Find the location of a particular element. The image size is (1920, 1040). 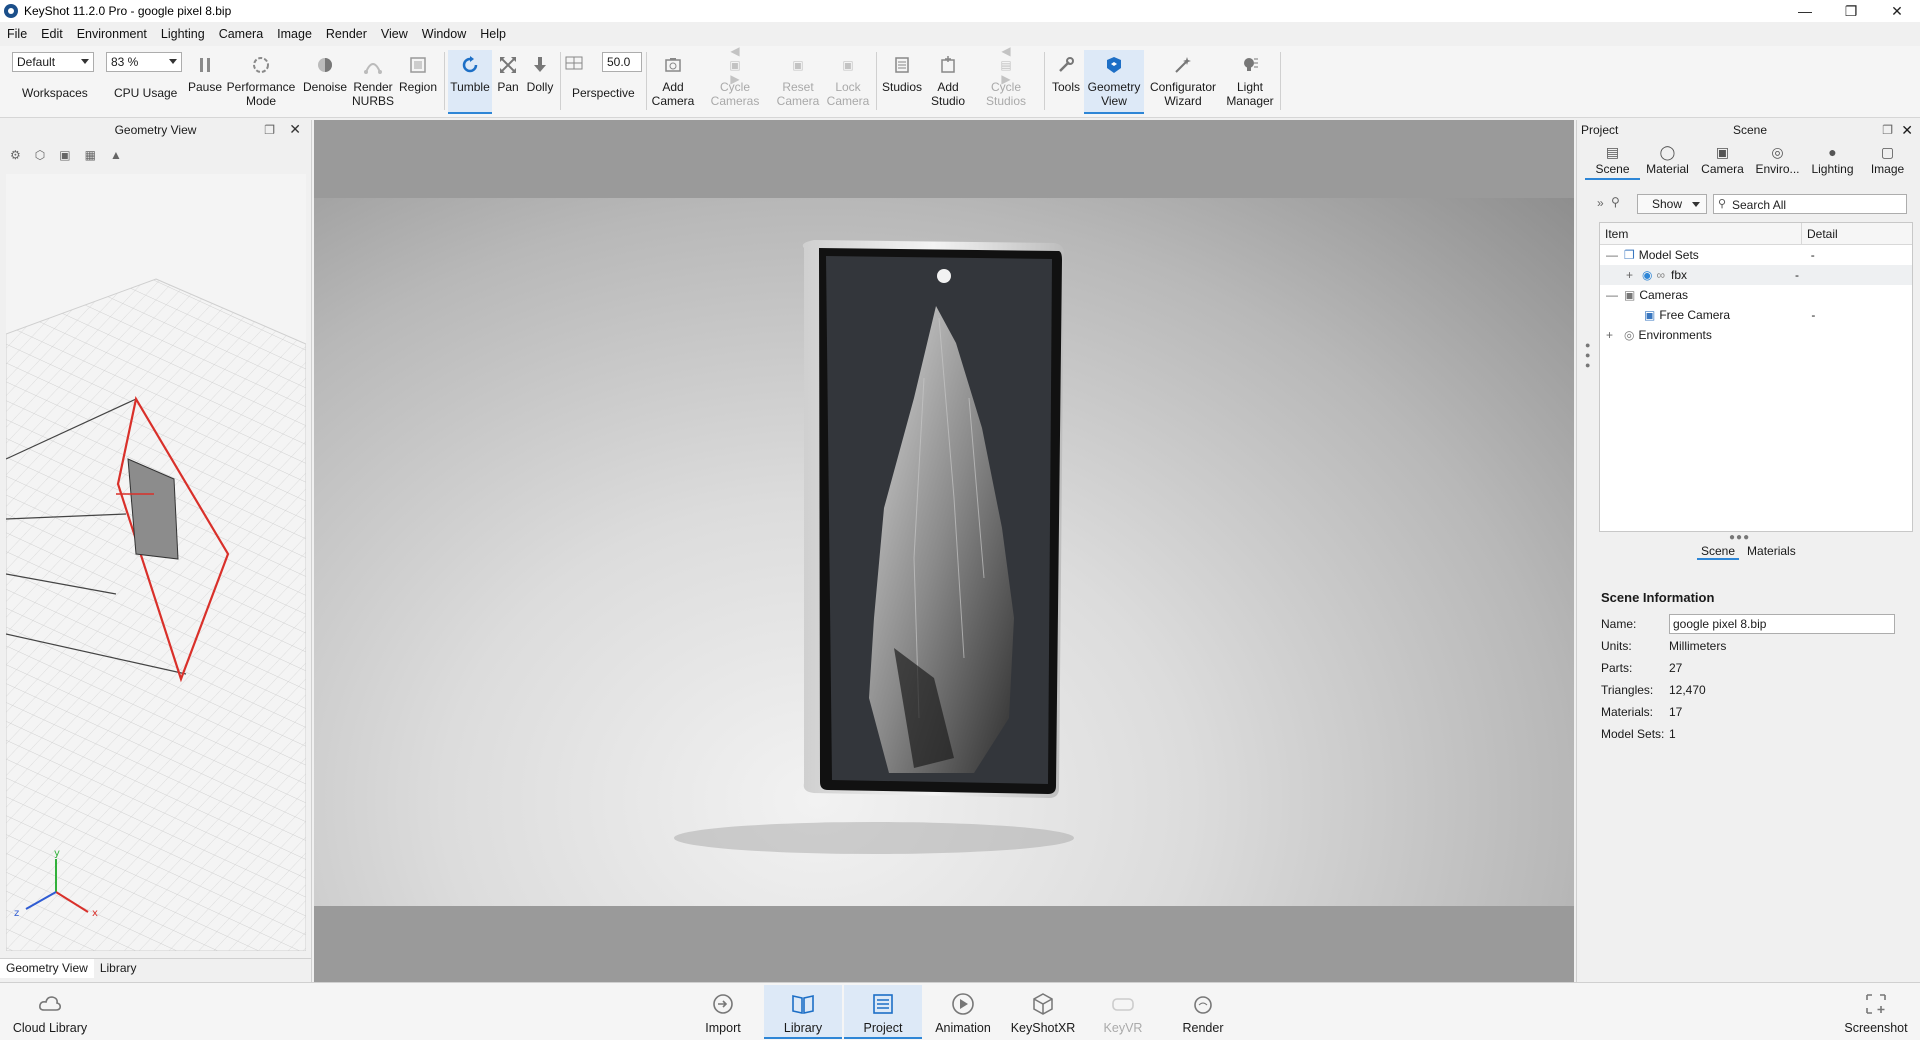

reset-camera-button: ▣ Reset Camera is located at coordinates (798, 82).